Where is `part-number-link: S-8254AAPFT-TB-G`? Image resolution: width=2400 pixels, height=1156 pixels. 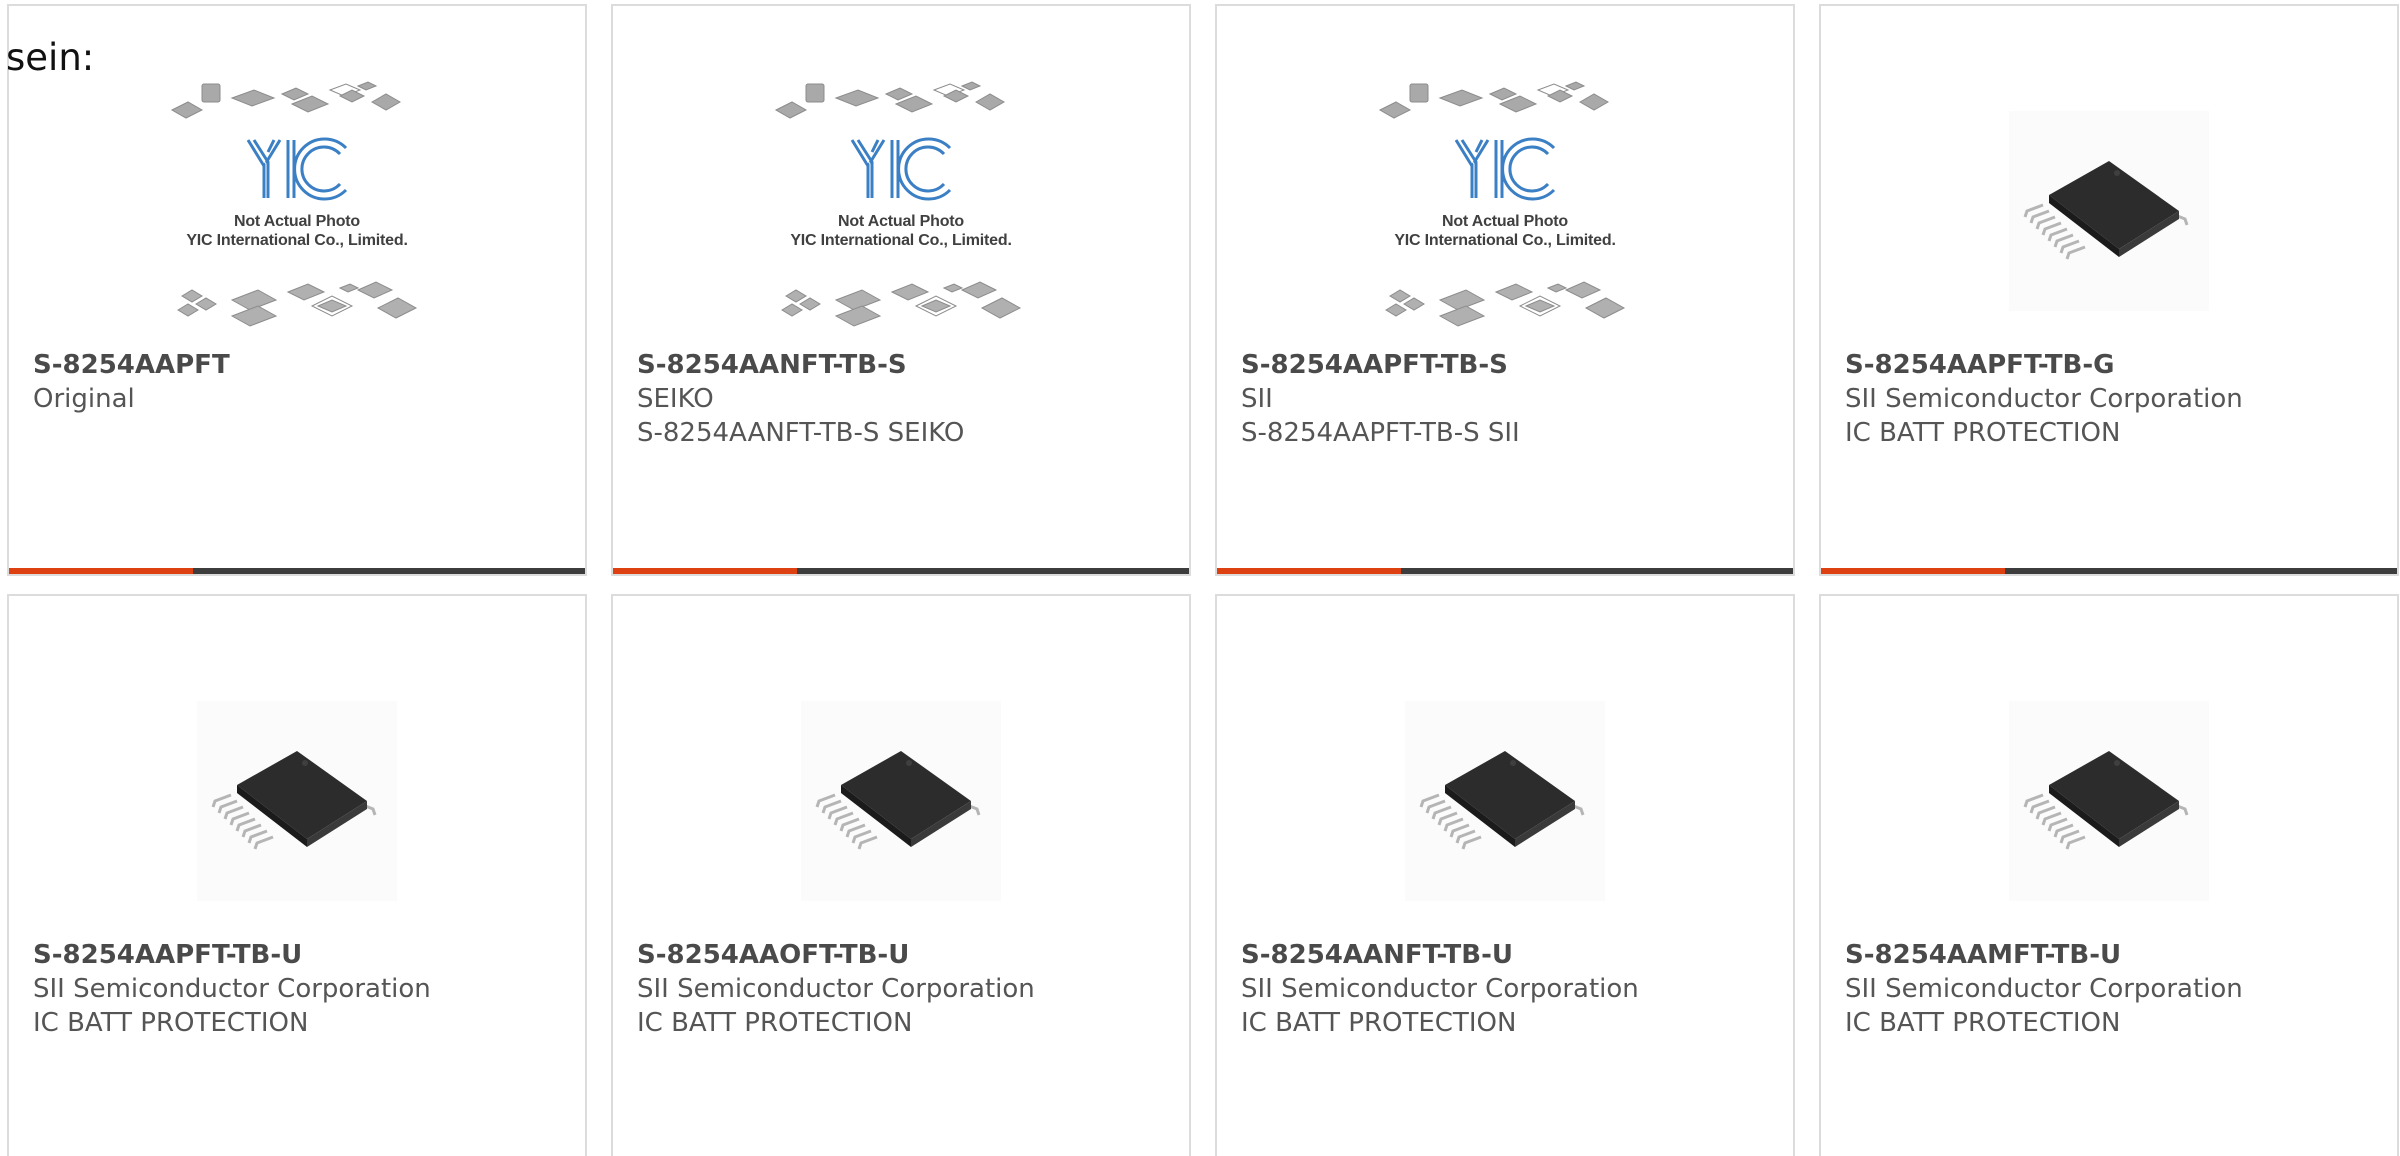
part-number-link: S-8254AAPFT-TB-G is located at coordinates (2113, 365).